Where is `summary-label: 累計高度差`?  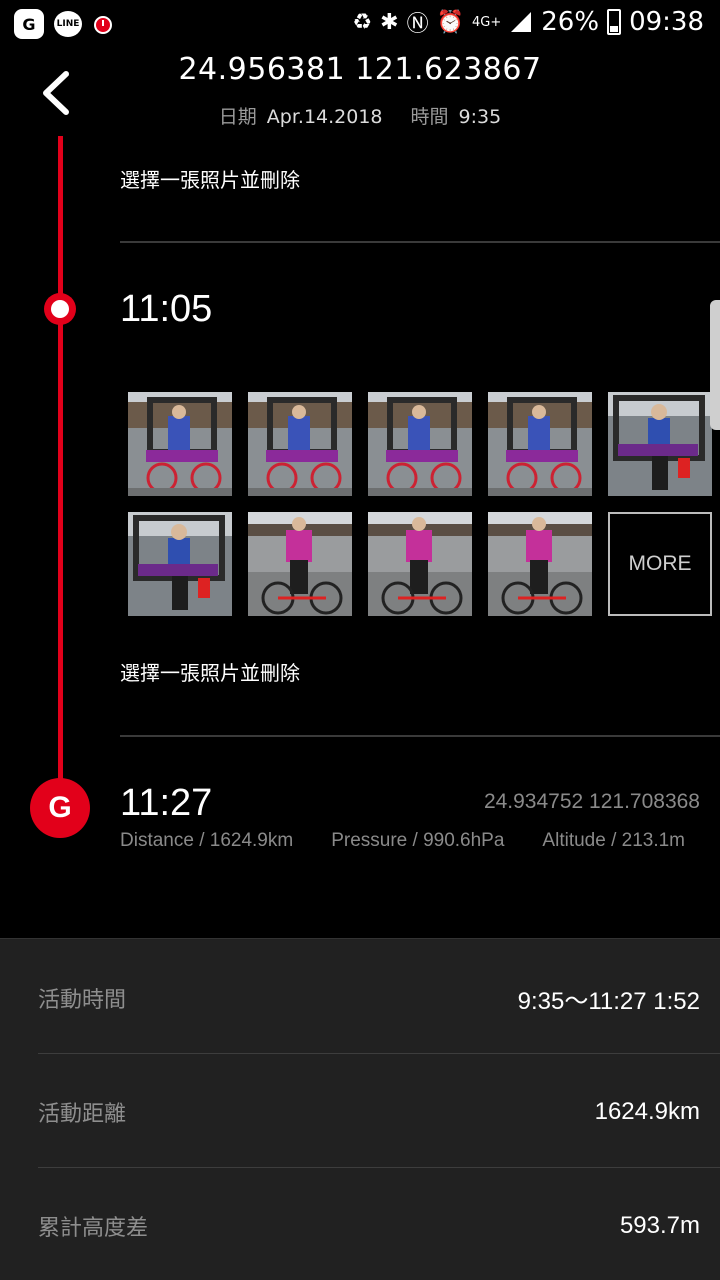 summary-label: 累計高度差 is located at coordinates (93, 1228).